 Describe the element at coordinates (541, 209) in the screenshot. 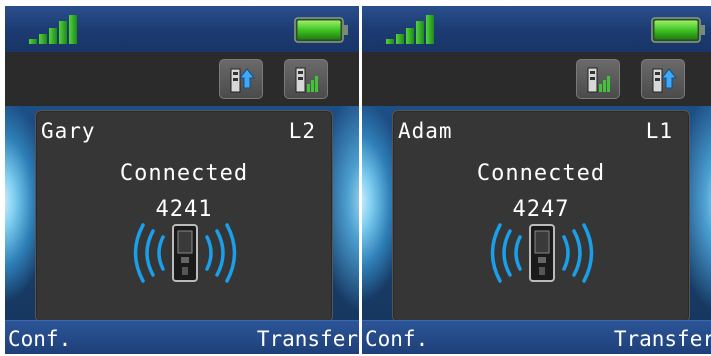

I see `call-number: 4247` at that location.